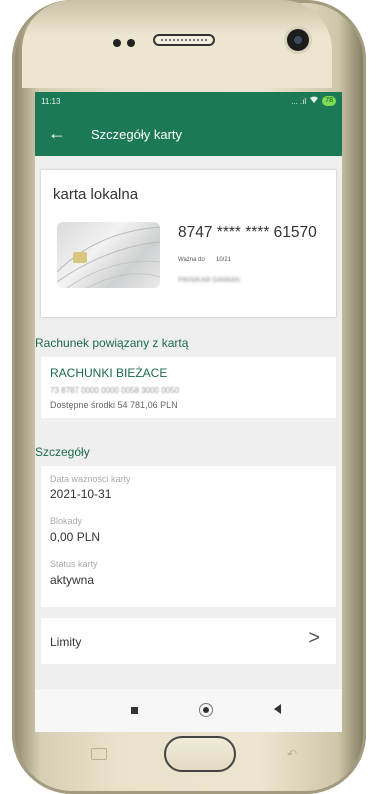 Image resolution: width=378 pixels, height=794 pixels. I want to click on battery-icon: 78, so click(329, 101).